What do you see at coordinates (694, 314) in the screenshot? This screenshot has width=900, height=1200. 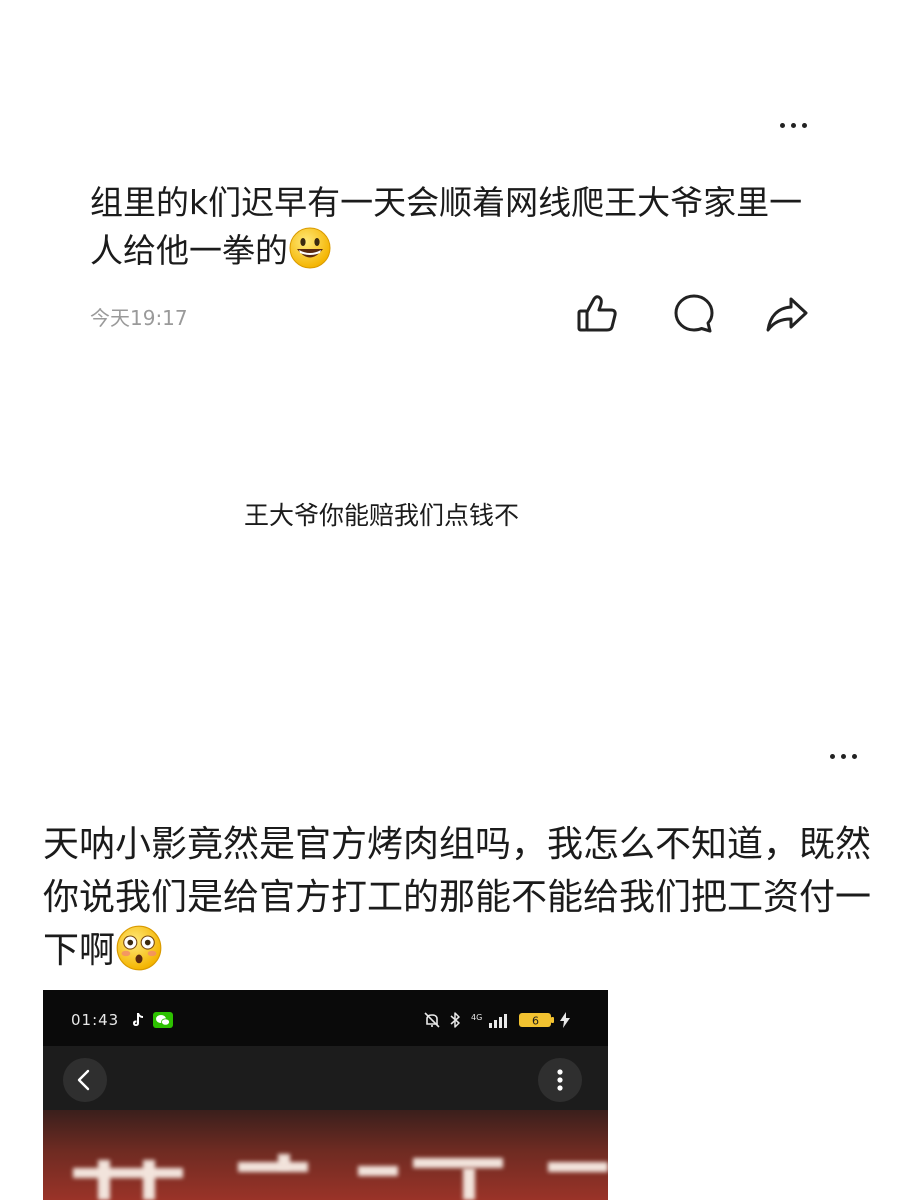 I see `comment-icon` at bounding box center [694, 314].